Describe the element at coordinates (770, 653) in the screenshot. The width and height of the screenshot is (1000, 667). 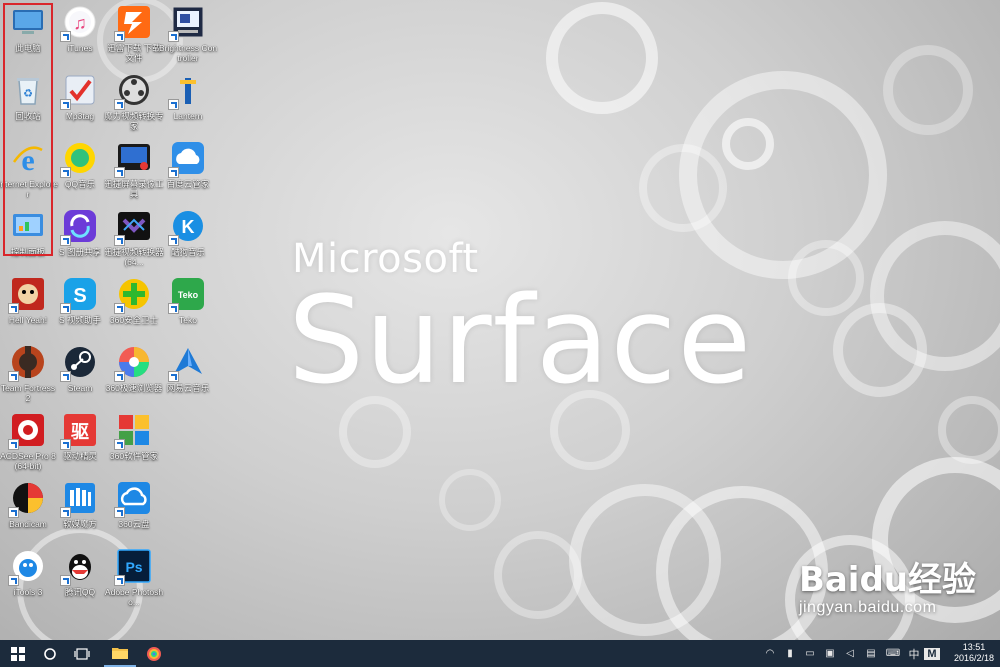
I see `wifi-icon: ◠` at that location.